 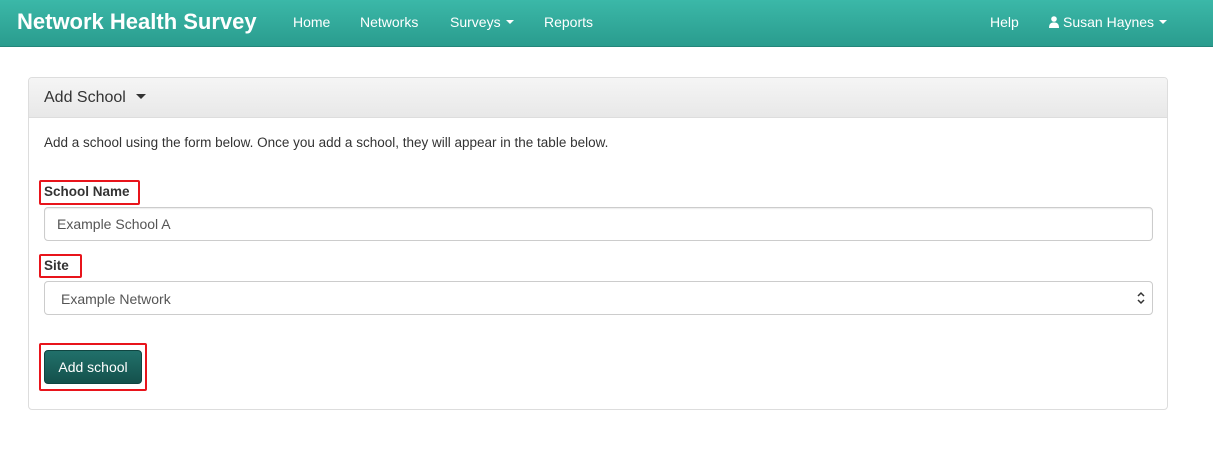 What do you see at coordinates (116, 299) in the screenshot?
I see `site-selected-value: Example Network` at bounding box center [116, 299].